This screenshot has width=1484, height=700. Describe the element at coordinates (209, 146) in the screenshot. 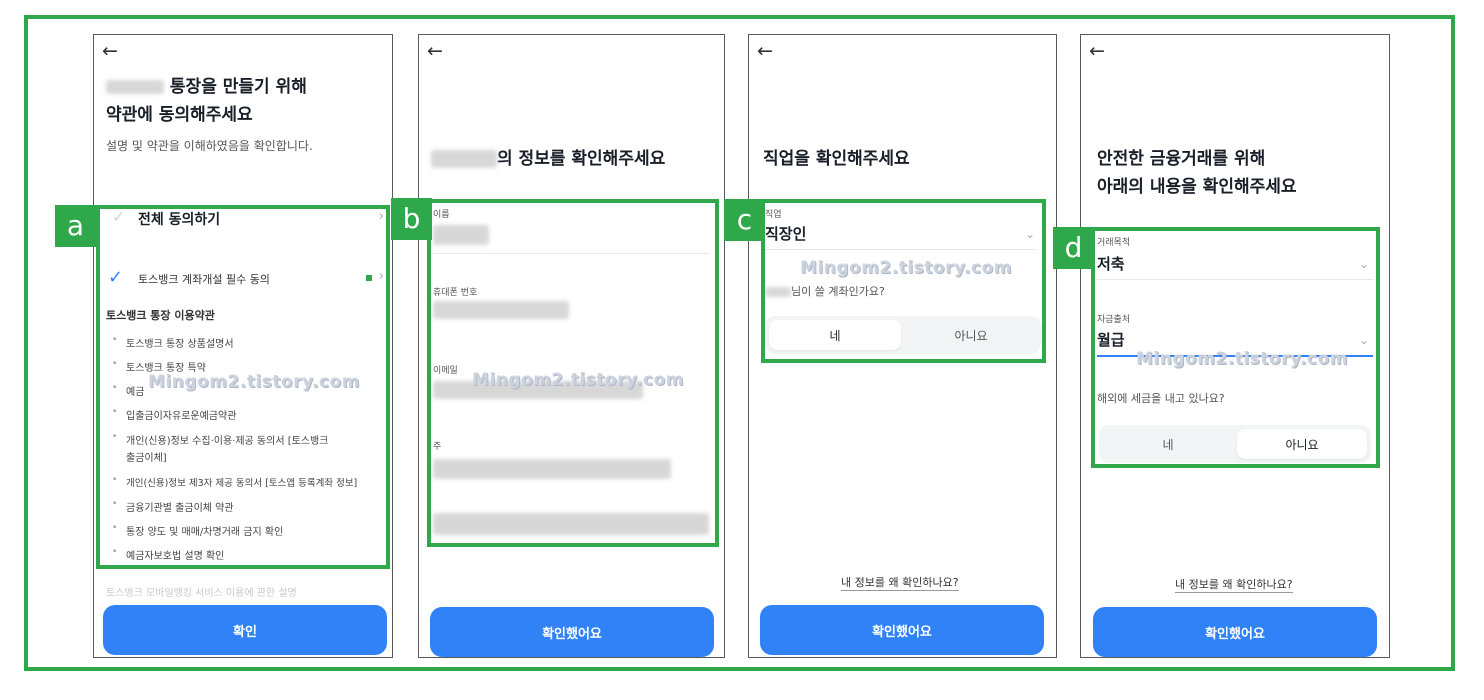

I see `page-subtitle: 설명 및 약관을 이해하였음을 확인합니다.` at that location.